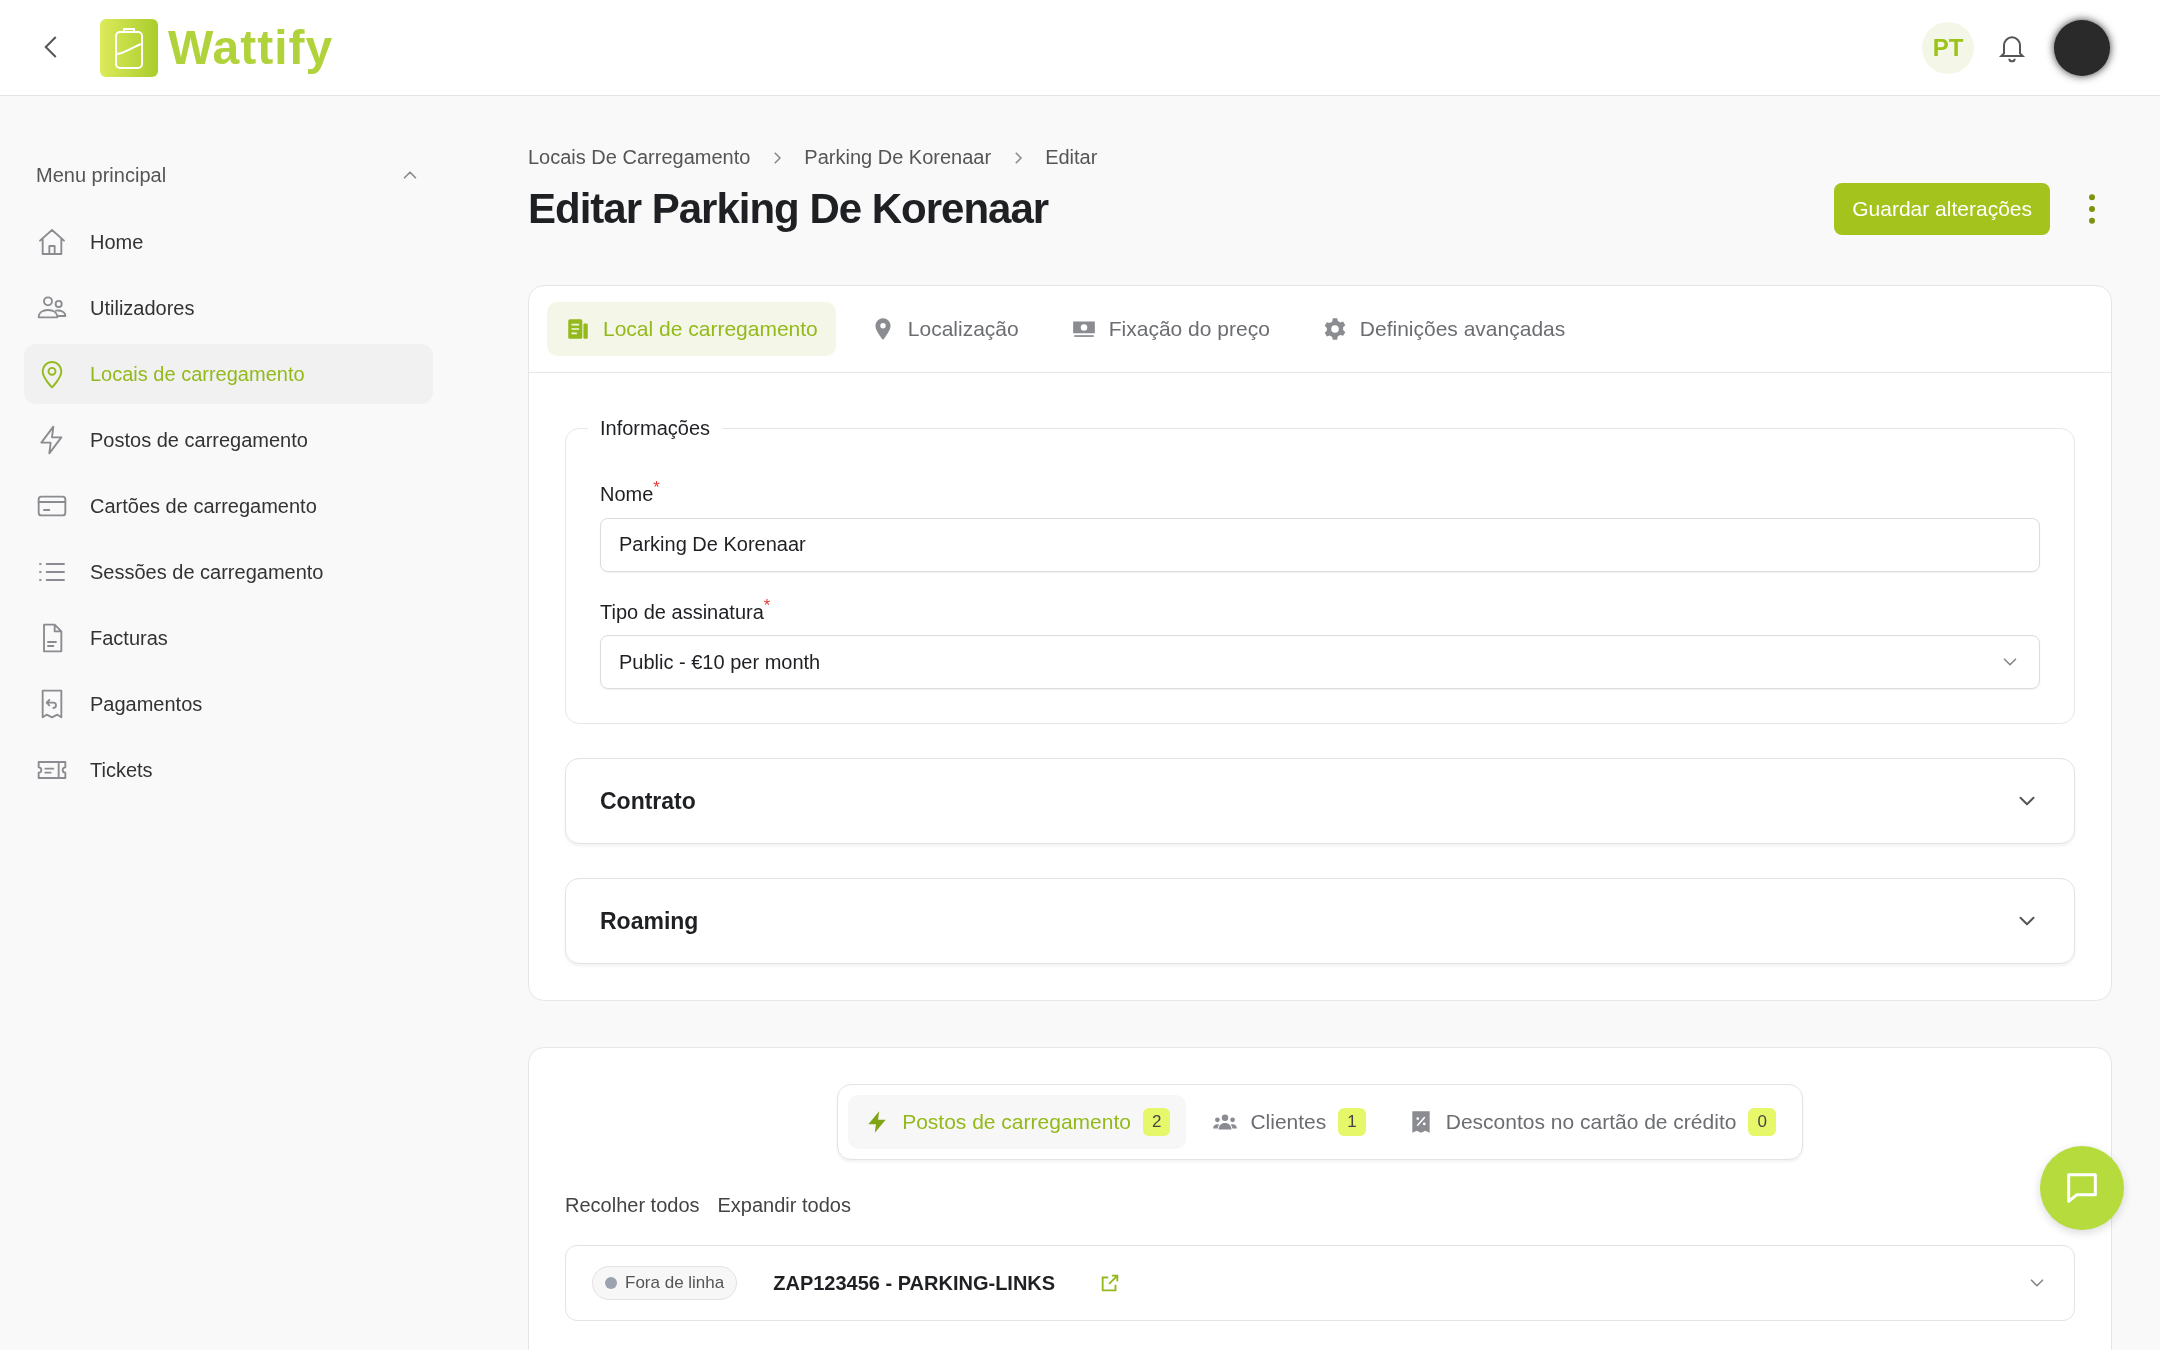 The image size is (2160, 1350). What do you see at coordinates (1762, 1122) in the screenshot?
I see `count-badge: 0` at bounding box center [1762, 1122].